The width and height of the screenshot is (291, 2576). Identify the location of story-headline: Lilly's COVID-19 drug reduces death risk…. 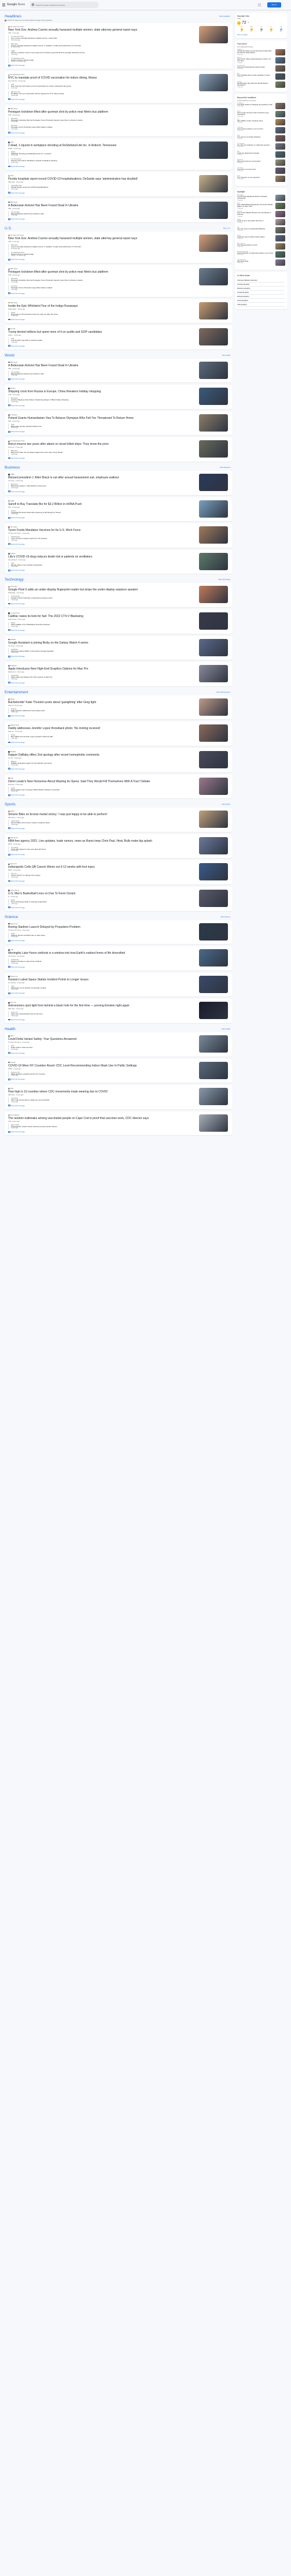
(102, 557).